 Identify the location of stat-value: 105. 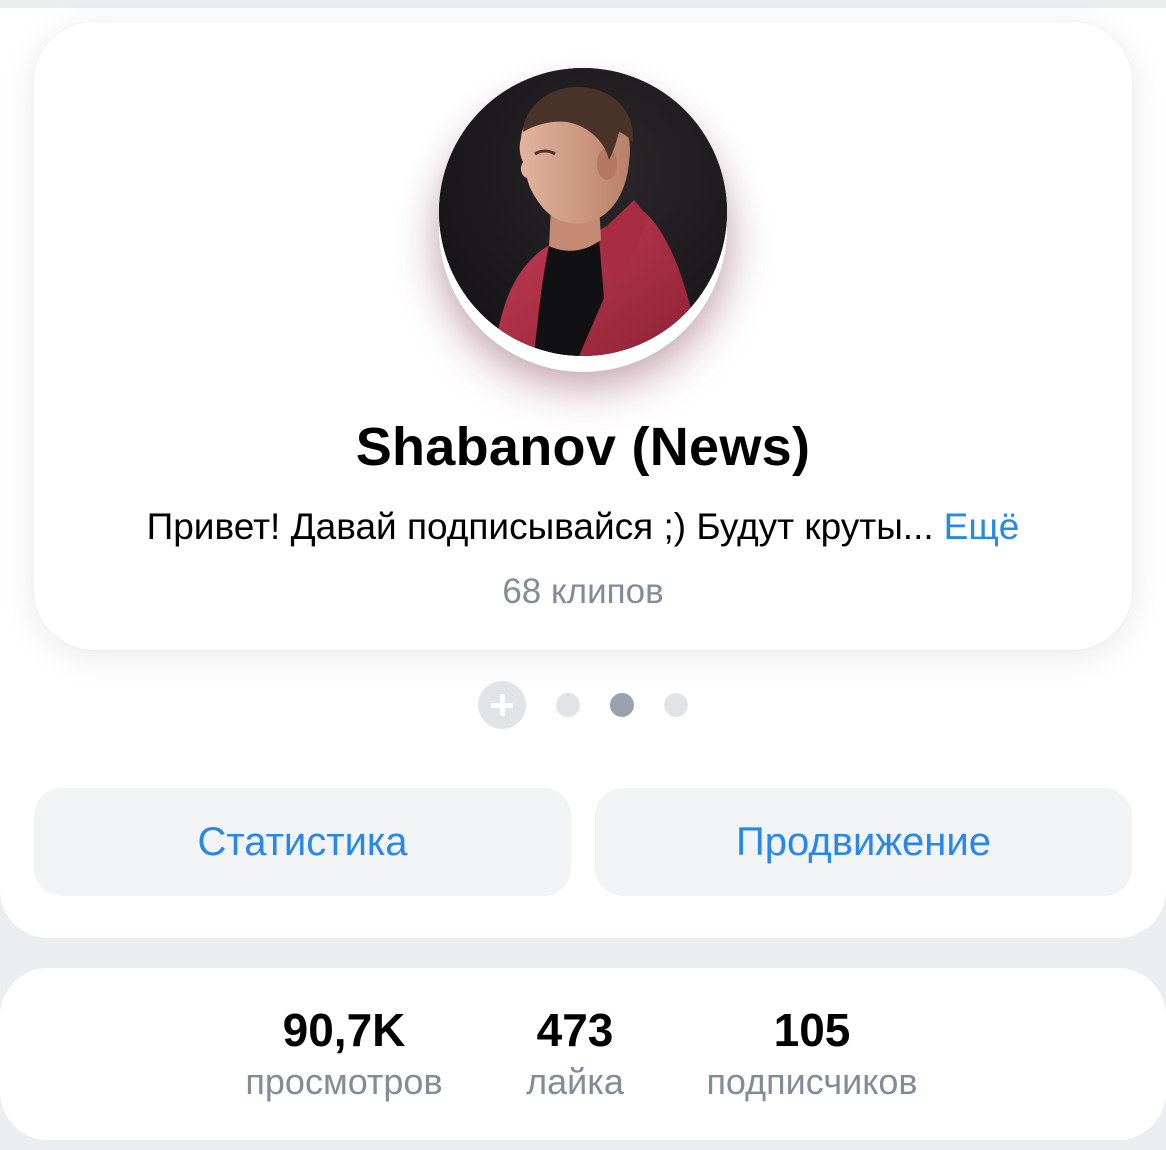
(812, 1030).